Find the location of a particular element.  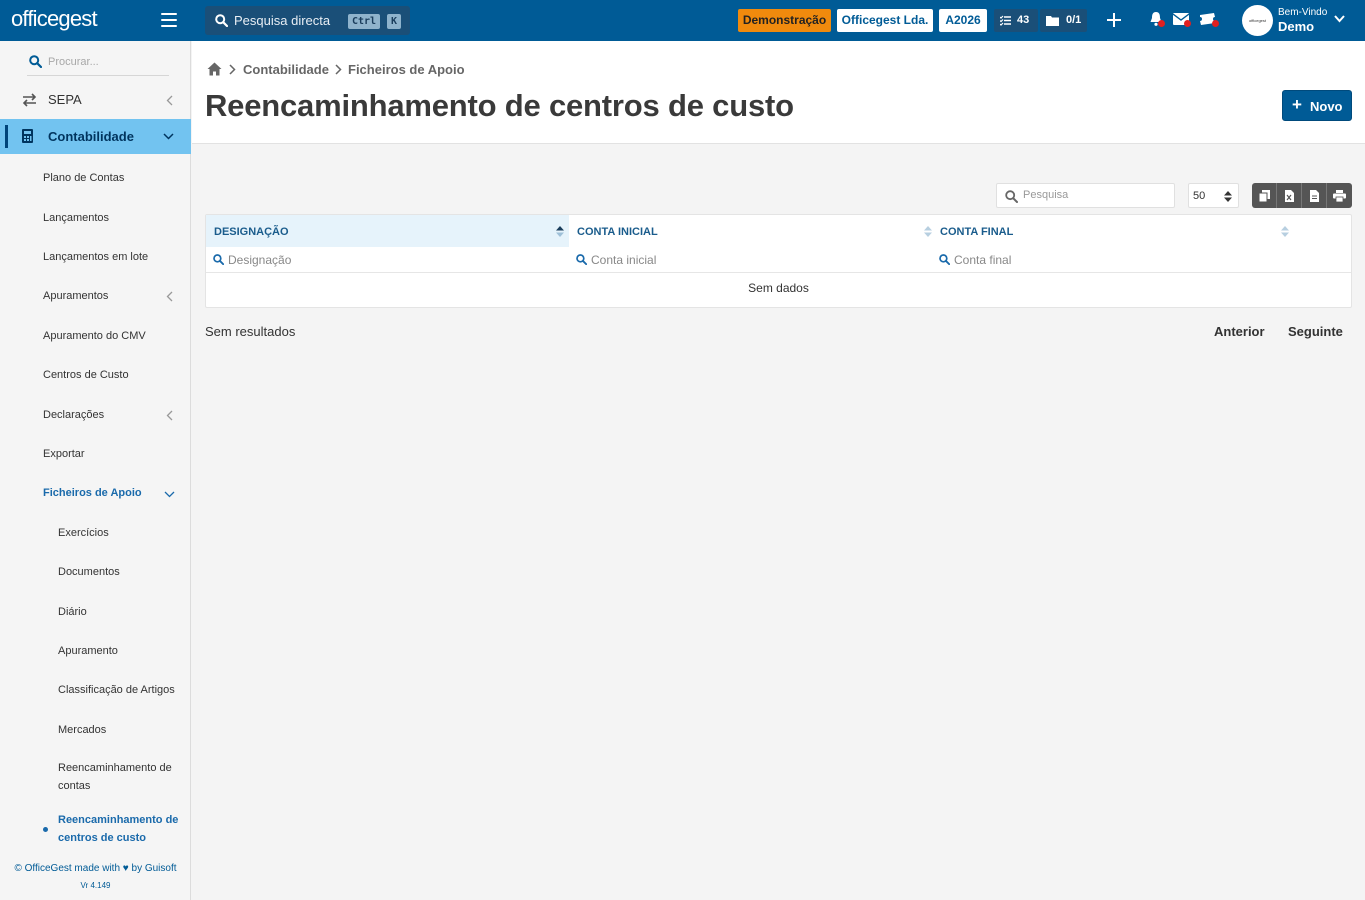

export-buttons is located at coordinates (1302, 195).